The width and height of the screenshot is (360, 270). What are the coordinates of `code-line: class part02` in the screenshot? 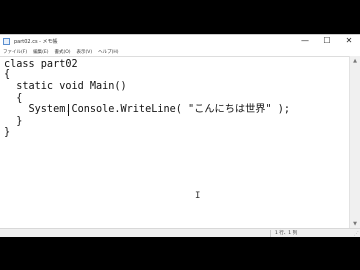 It's located at (41, 64).